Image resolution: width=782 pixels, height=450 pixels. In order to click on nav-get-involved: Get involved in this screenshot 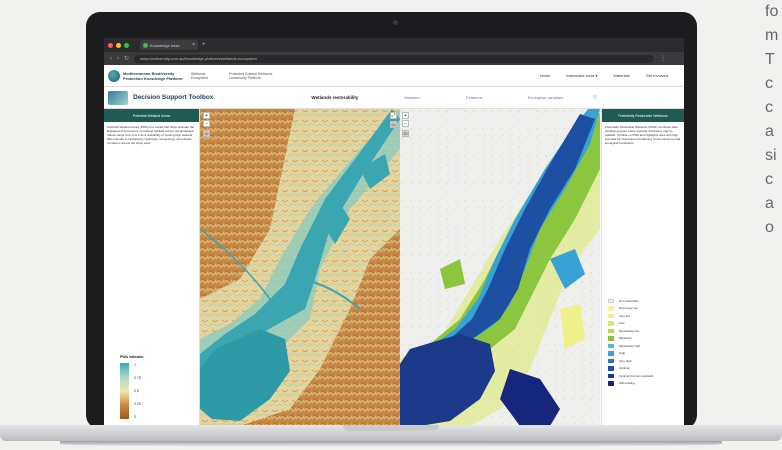, I will do `click(657, 75)`.